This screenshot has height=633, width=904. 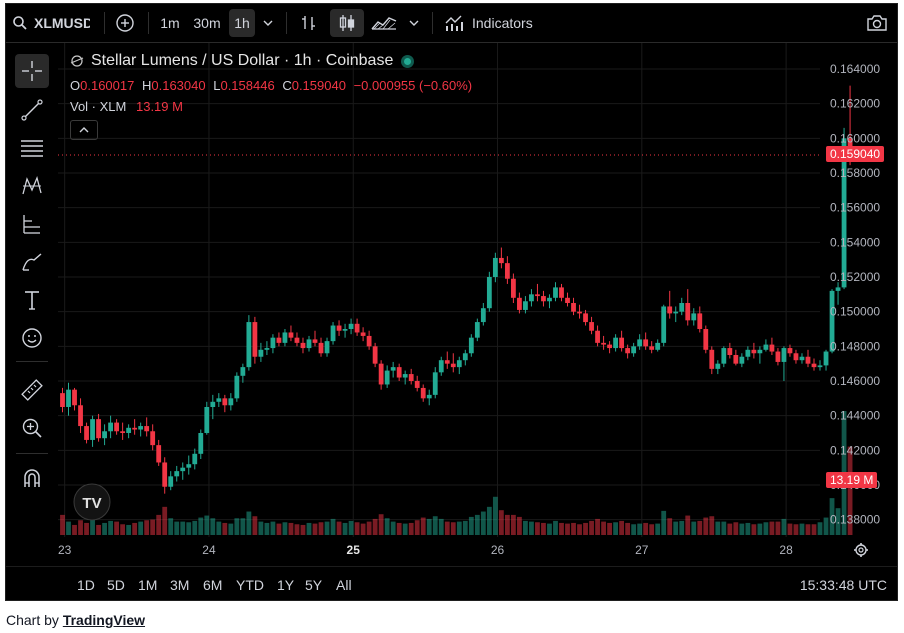 What do you see at coordinates (178, 85) in the screenshot?
I see `high-value: 0.163040` at bounding box center [178, 85].